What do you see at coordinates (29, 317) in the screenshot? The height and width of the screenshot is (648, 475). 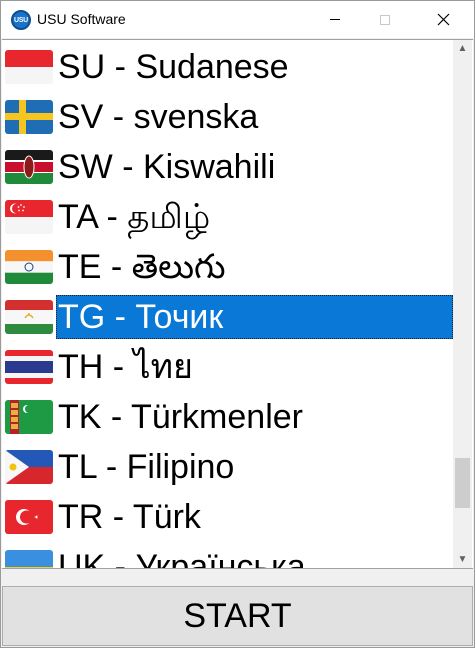 I see `flag-tajikistan-icon` at bounding box center [29, 317].